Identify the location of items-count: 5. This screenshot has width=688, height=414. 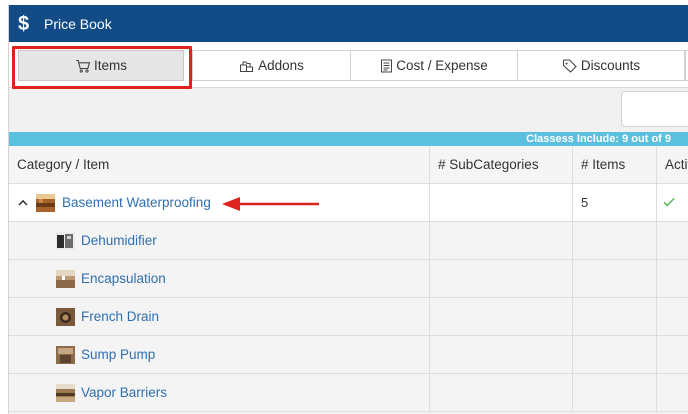
(585, 202).